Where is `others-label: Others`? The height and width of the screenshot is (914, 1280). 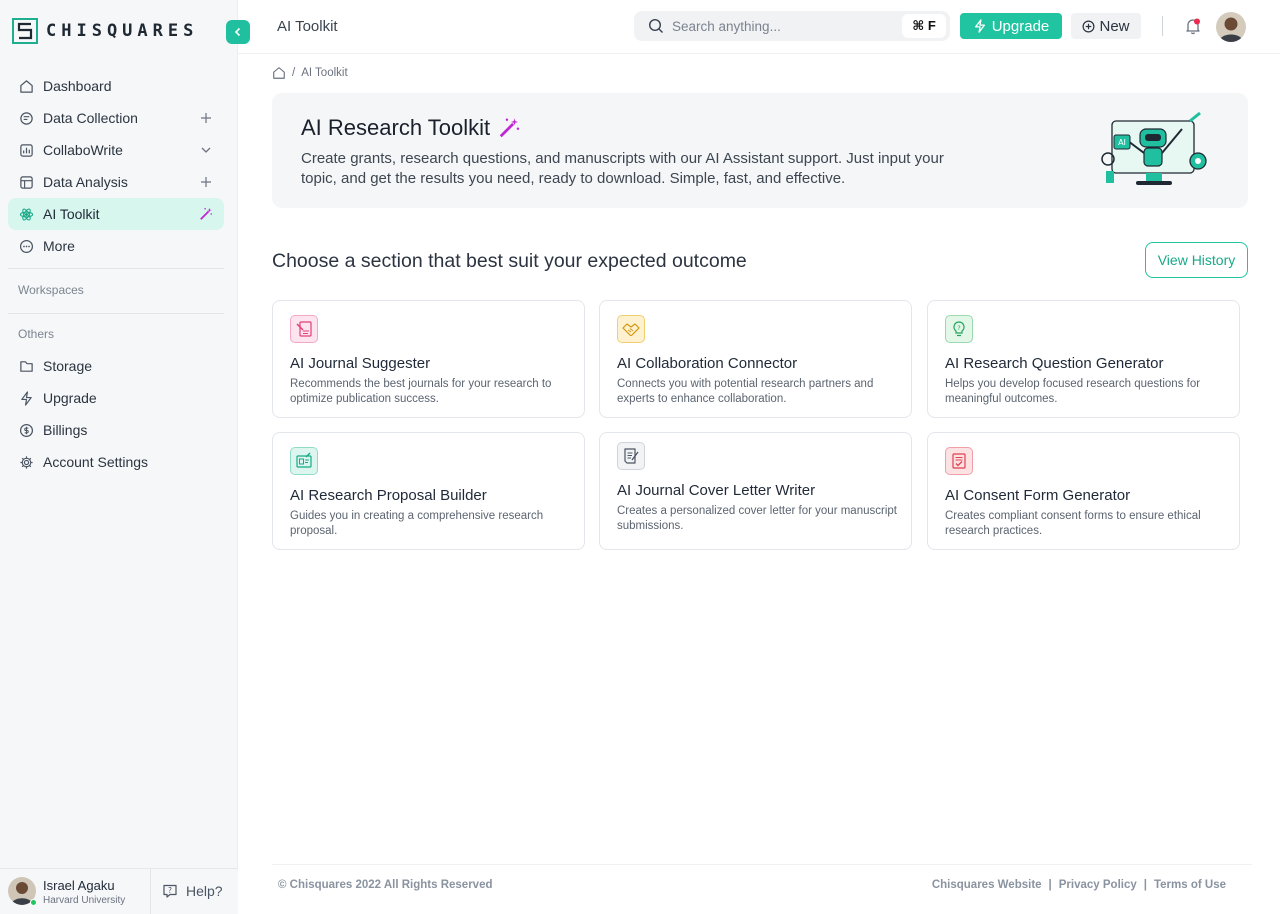
others-label: Others is located at coordinates (36, 334).